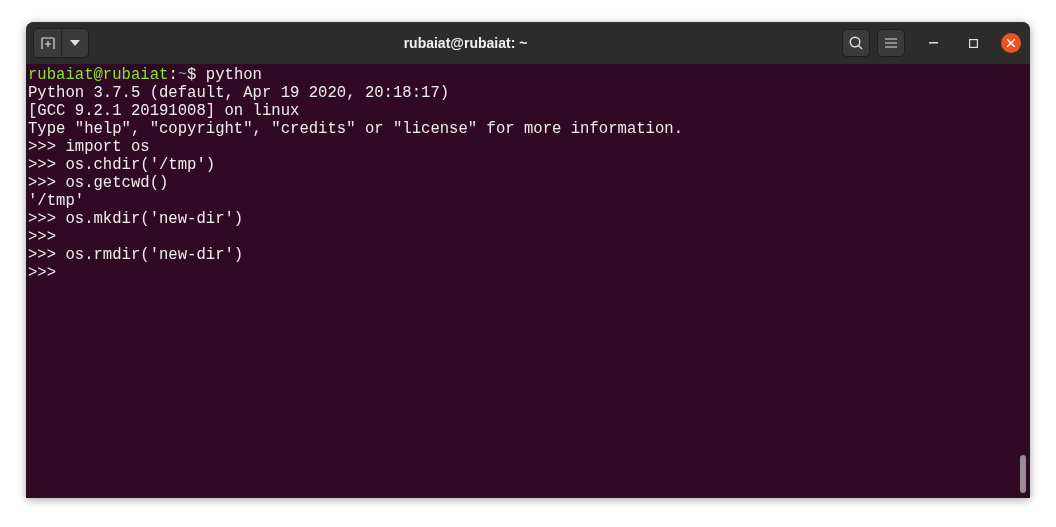  I want to click on scrollbar-thumb, so click(1023, 474).